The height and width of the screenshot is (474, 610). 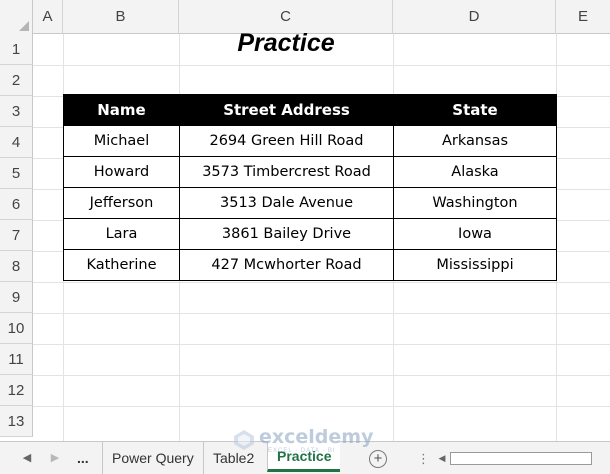 I want to click on header-cell-street-address: Street Address, so click(x=286, y=110).